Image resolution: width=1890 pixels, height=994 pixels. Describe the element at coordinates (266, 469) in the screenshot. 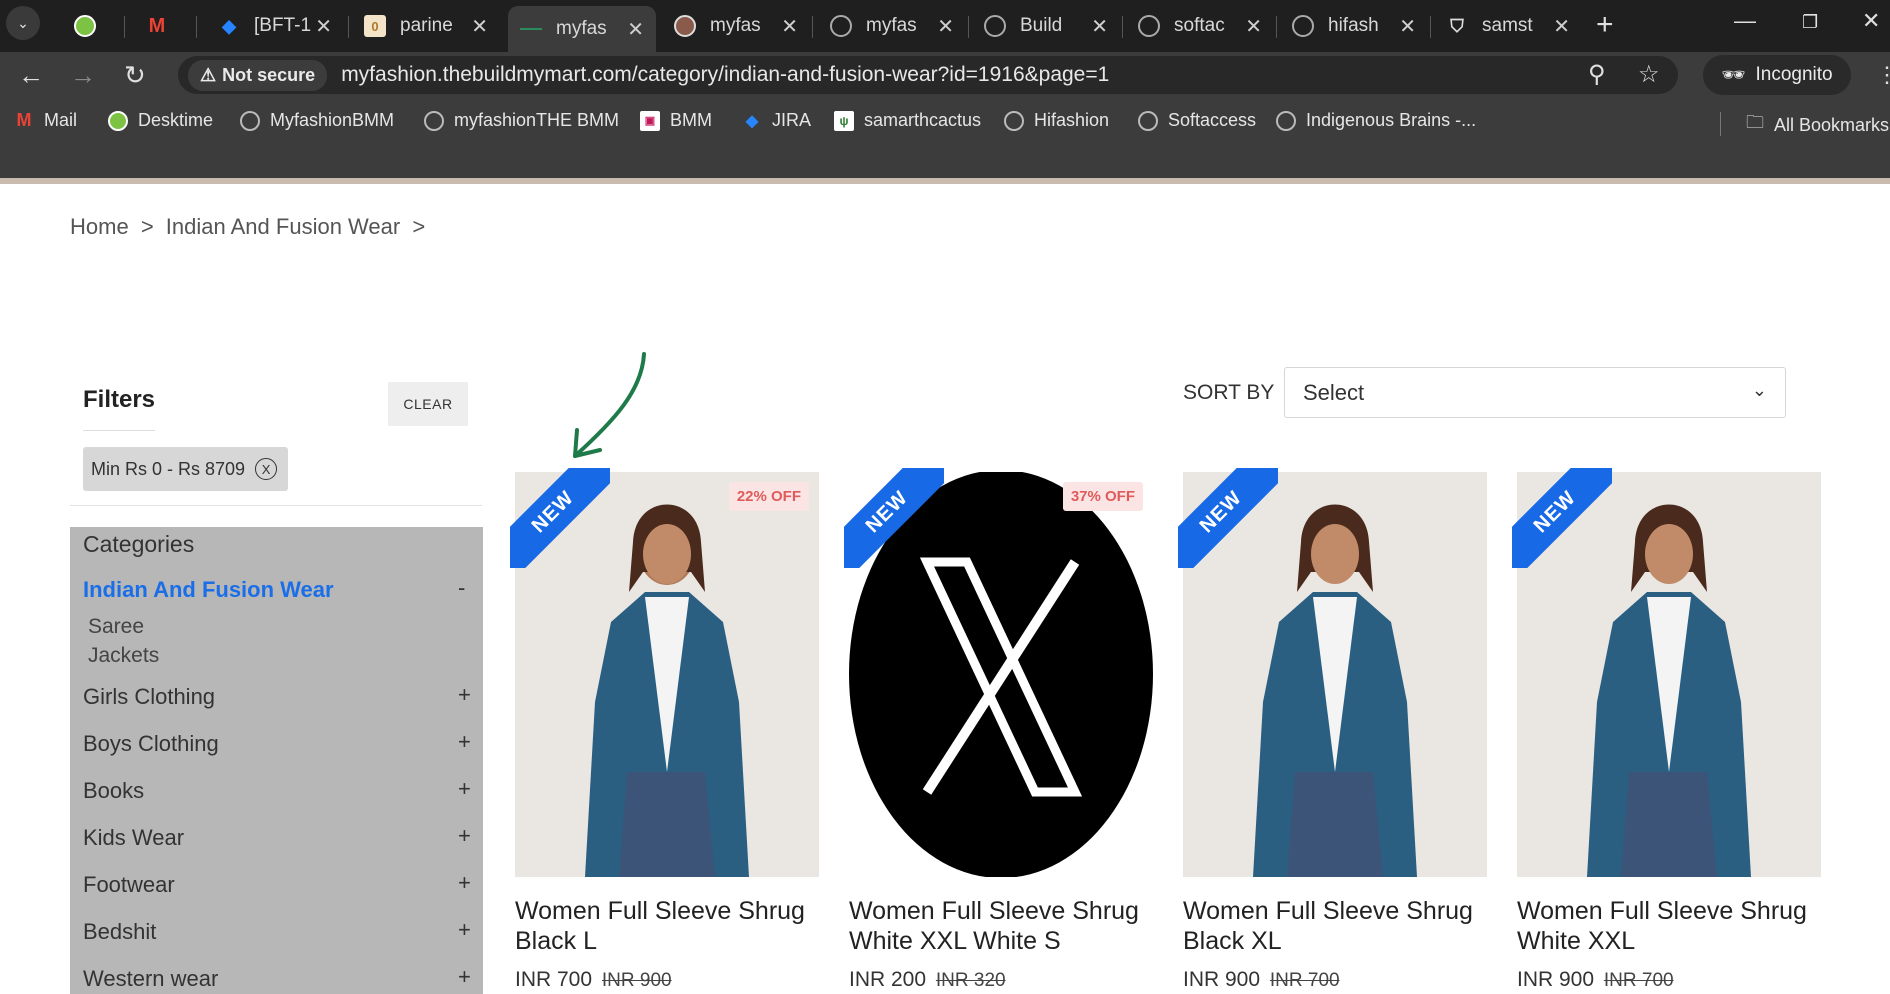

I see `chip-close-icon: X` at that location.